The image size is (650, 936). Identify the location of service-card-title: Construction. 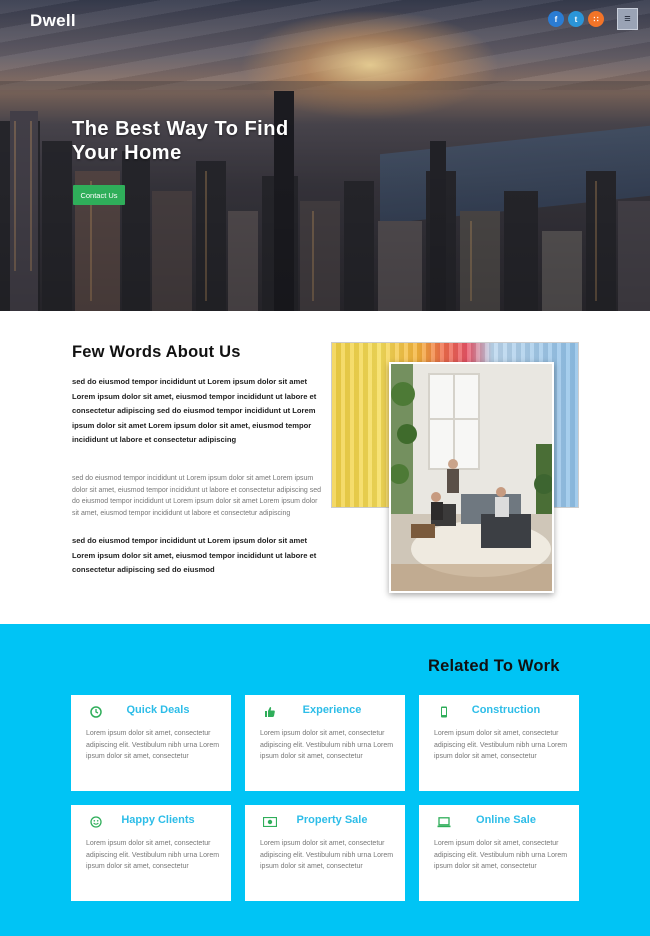
(506, 710).